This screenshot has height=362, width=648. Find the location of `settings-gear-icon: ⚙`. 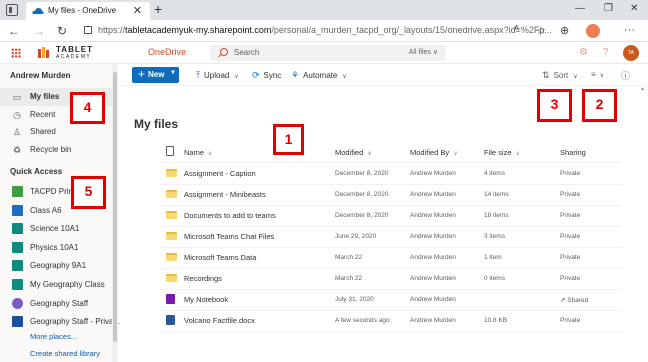

settings-gear-icon: ⚙ is located at coordinates (583, 52).